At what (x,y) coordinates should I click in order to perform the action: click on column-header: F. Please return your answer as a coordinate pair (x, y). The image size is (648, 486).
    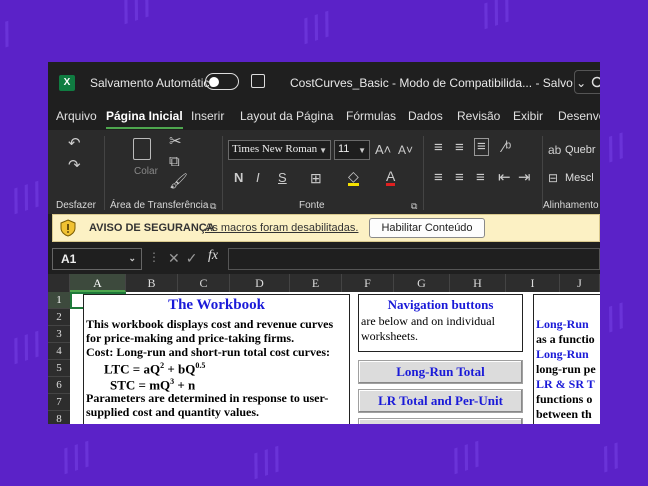
    Looking at the image, I should click on (368, 283).